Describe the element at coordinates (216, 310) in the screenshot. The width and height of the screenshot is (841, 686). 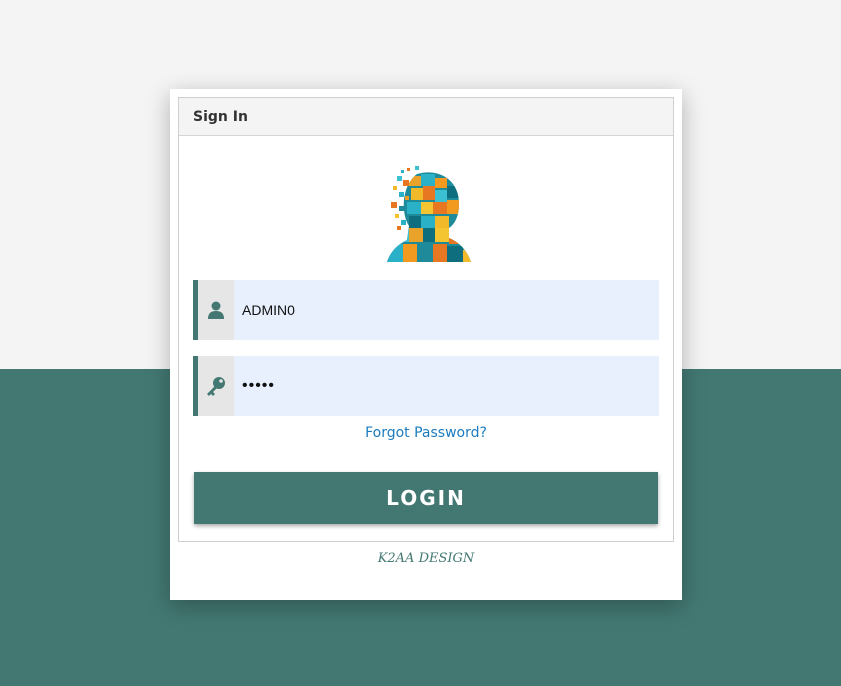
I see `user-icon` at that location.